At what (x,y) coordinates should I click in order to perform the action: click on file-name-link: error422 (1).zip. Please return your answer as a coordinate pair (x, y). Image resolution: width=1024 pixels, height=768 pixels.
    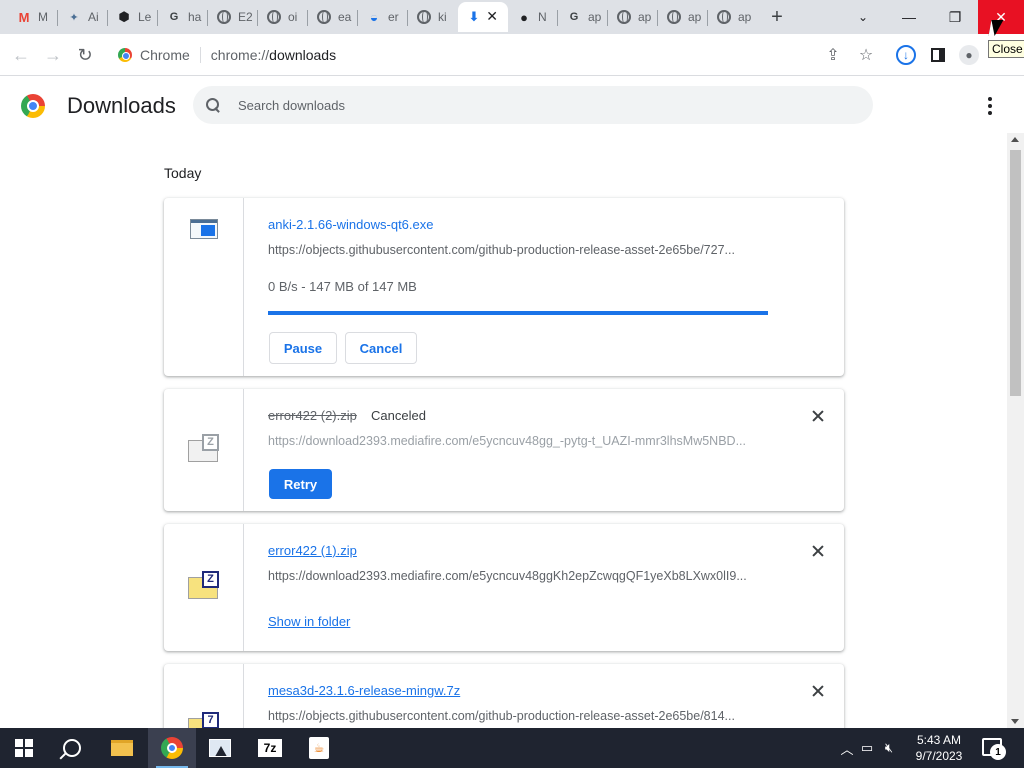
    Looking at the image, I should click on (312, 550).